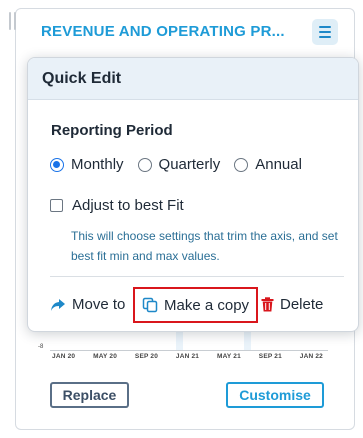  What do you see at coordinates (325, 32) in the screenshot?
I see `widget-menu-button` at bounding box center [325, 32].